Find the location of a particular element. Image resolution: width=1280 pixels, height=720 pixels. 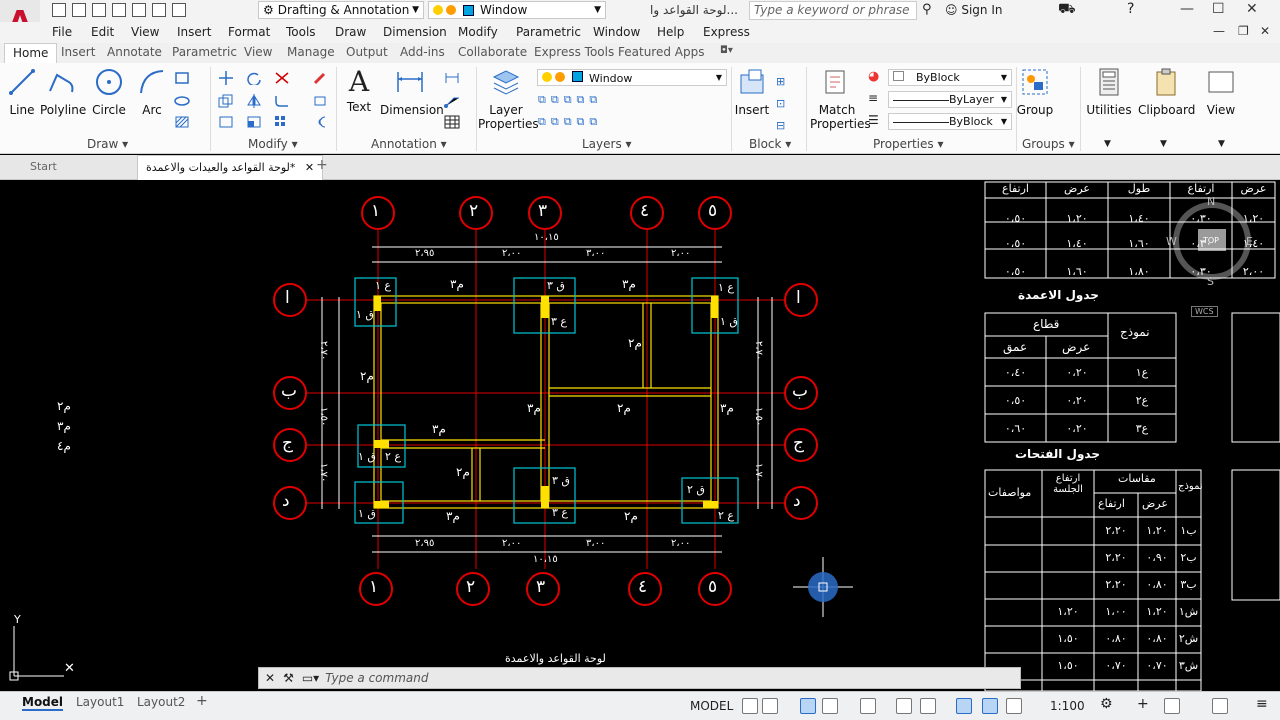

menu-dimension: Dimension is located at coordinates (415, 32).